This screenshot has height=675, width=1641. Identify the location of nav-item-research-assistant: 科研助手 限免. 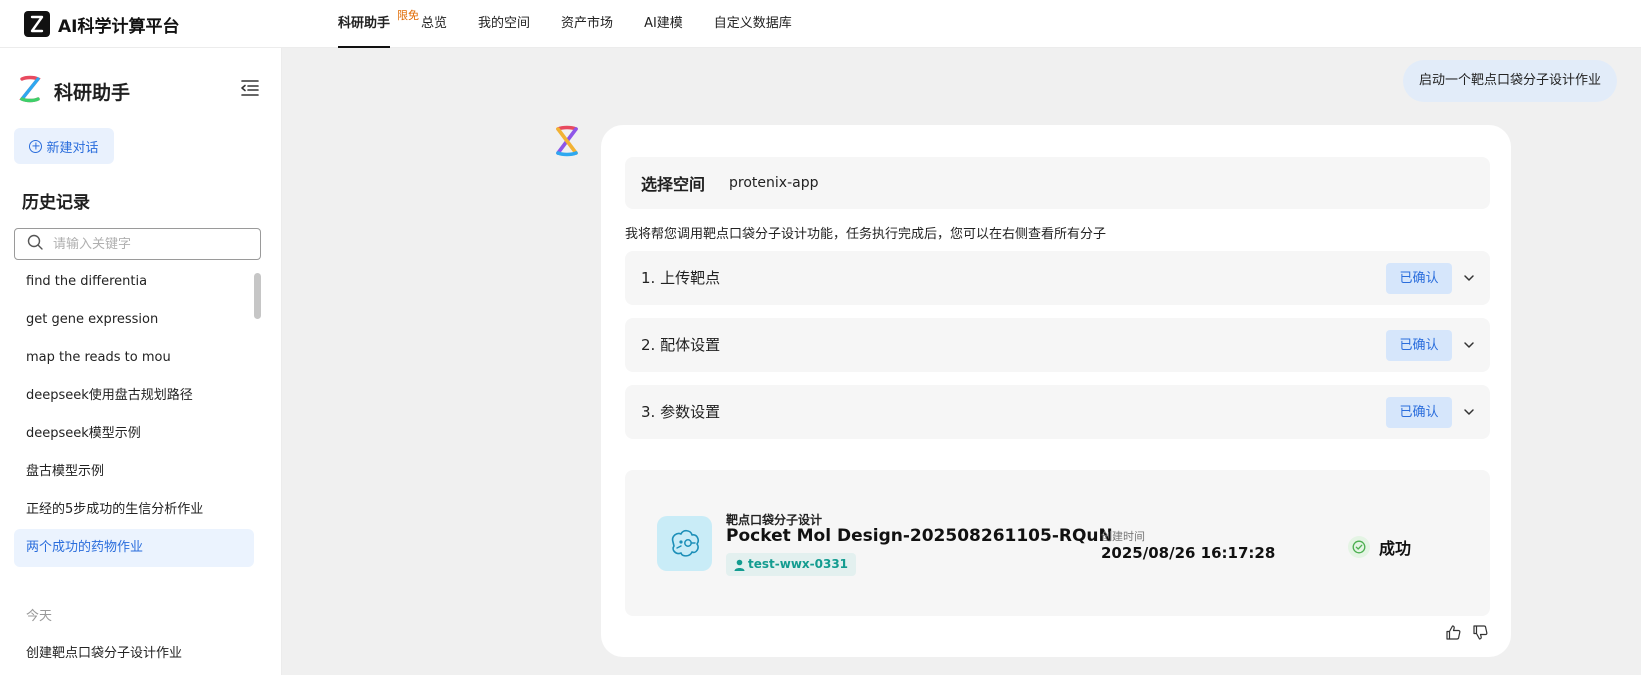
(378, 24).